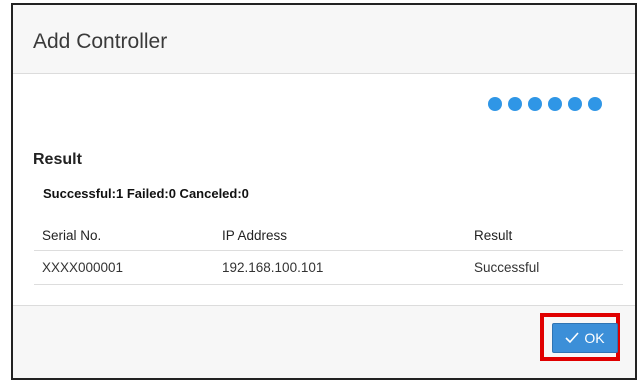 The width and height of the screenshot is (639, 383). I want to click on check-icon, so click(572, 338).